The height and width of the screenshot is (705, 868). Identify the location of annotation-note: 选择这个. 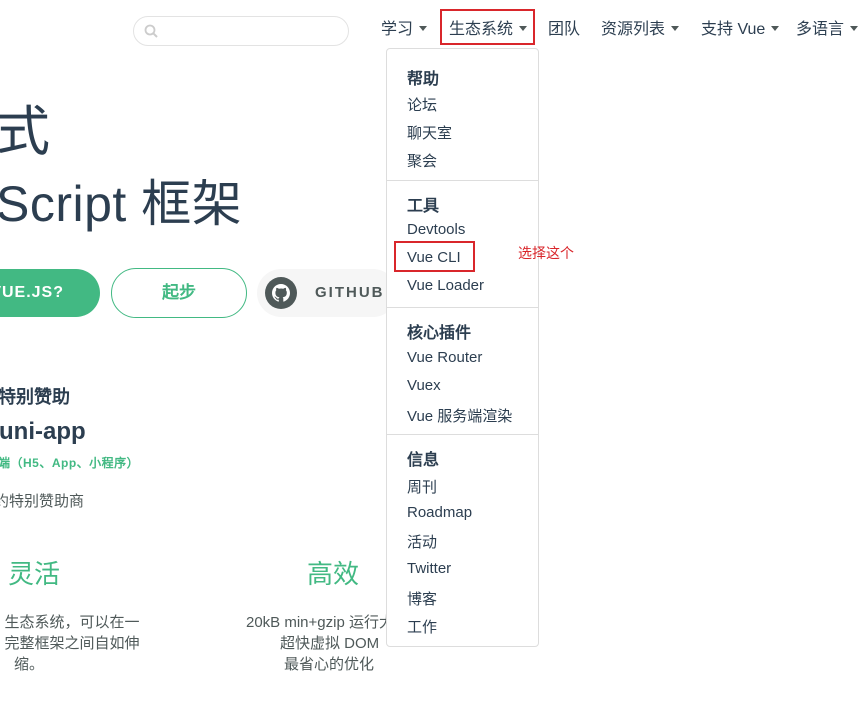
(546, 253).